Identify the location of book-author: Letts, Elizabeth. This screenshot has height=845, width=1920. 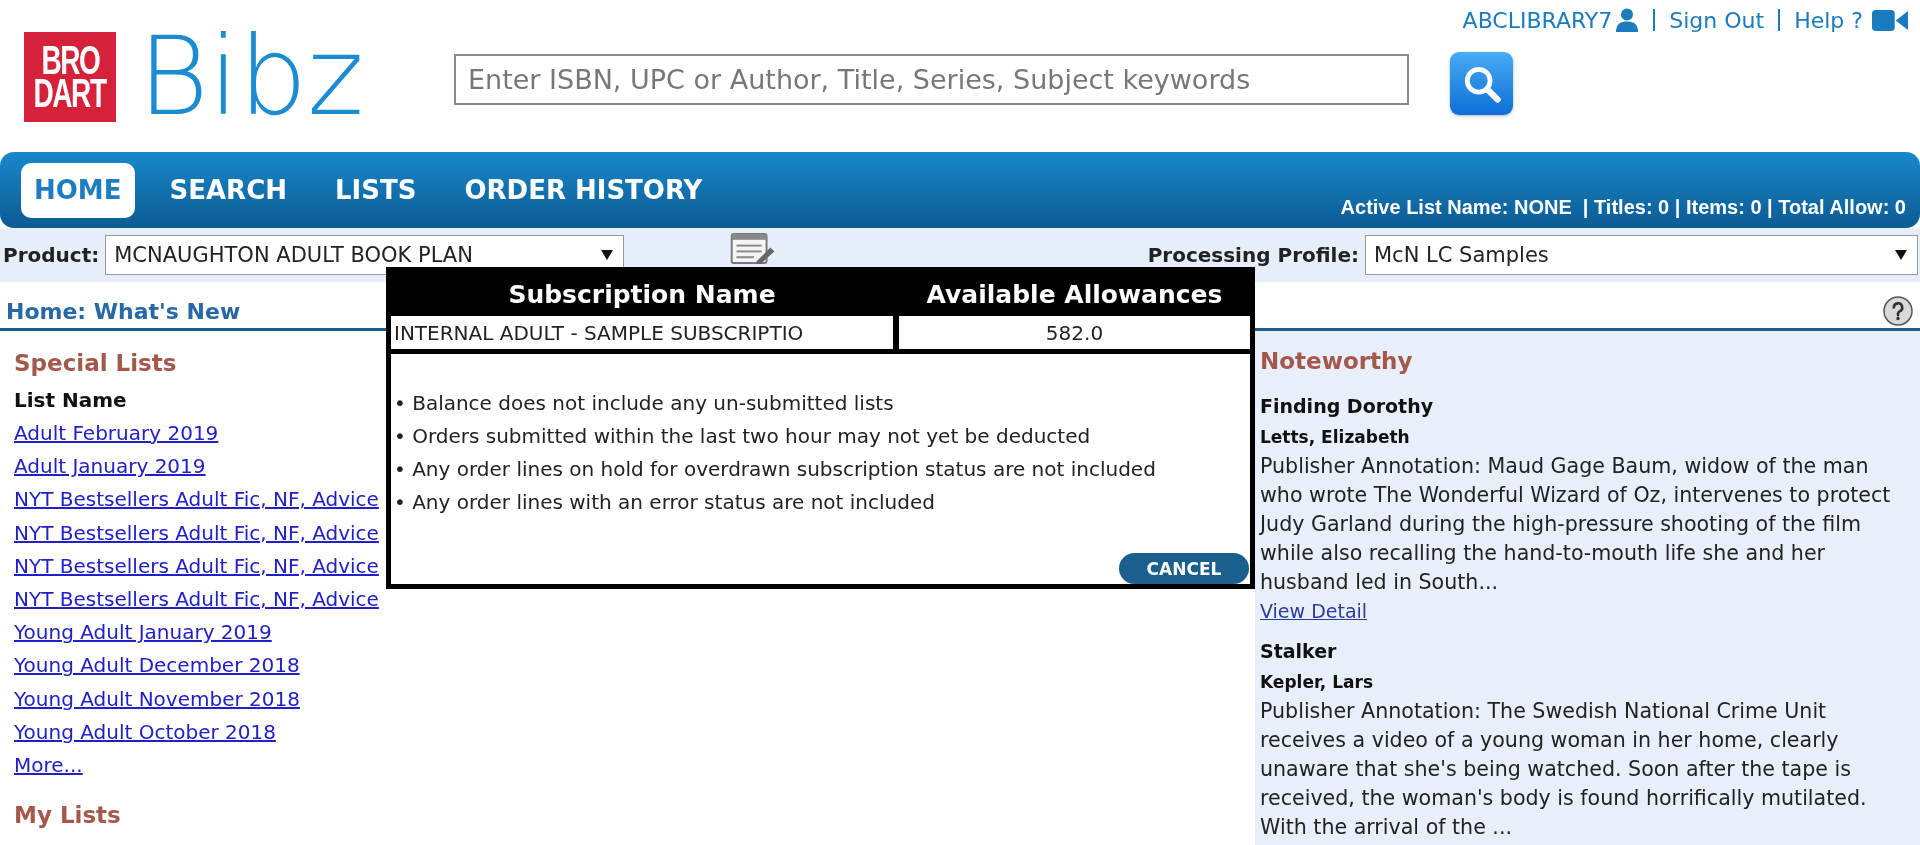
(1335, 437).